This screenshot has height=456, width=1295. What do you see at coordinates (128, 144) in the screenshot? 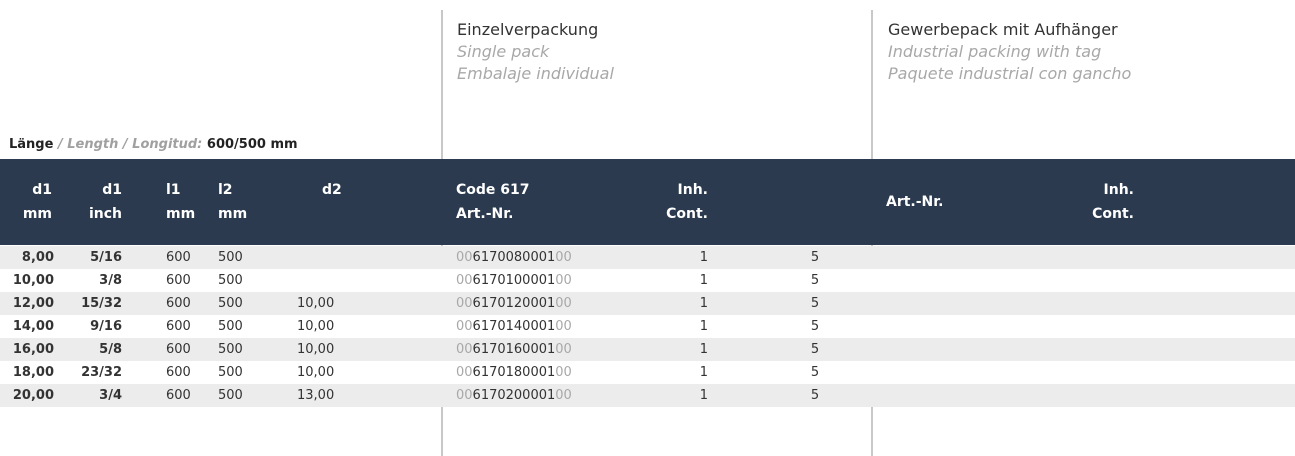
I see `length-label-translations: / Length / Longitud:` at bounding box center [128, 144].